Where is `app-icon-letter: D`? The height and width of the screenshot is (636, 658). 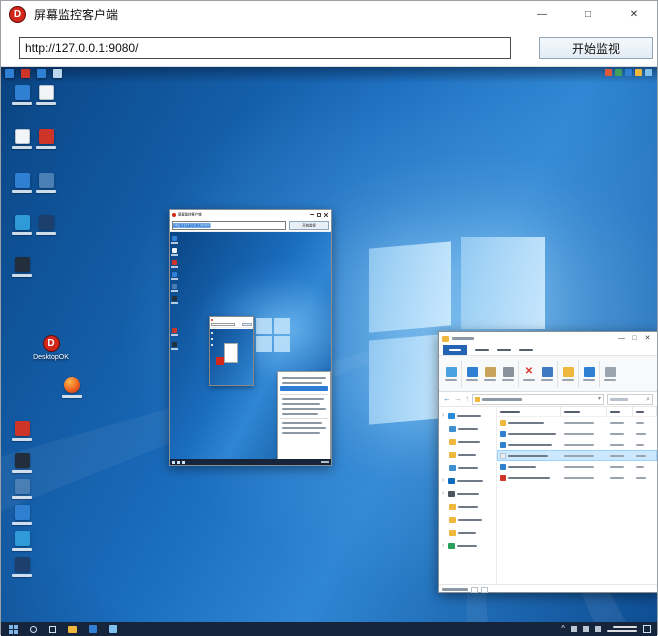 app-icon-letter: D is located at coordinates (17, 14).